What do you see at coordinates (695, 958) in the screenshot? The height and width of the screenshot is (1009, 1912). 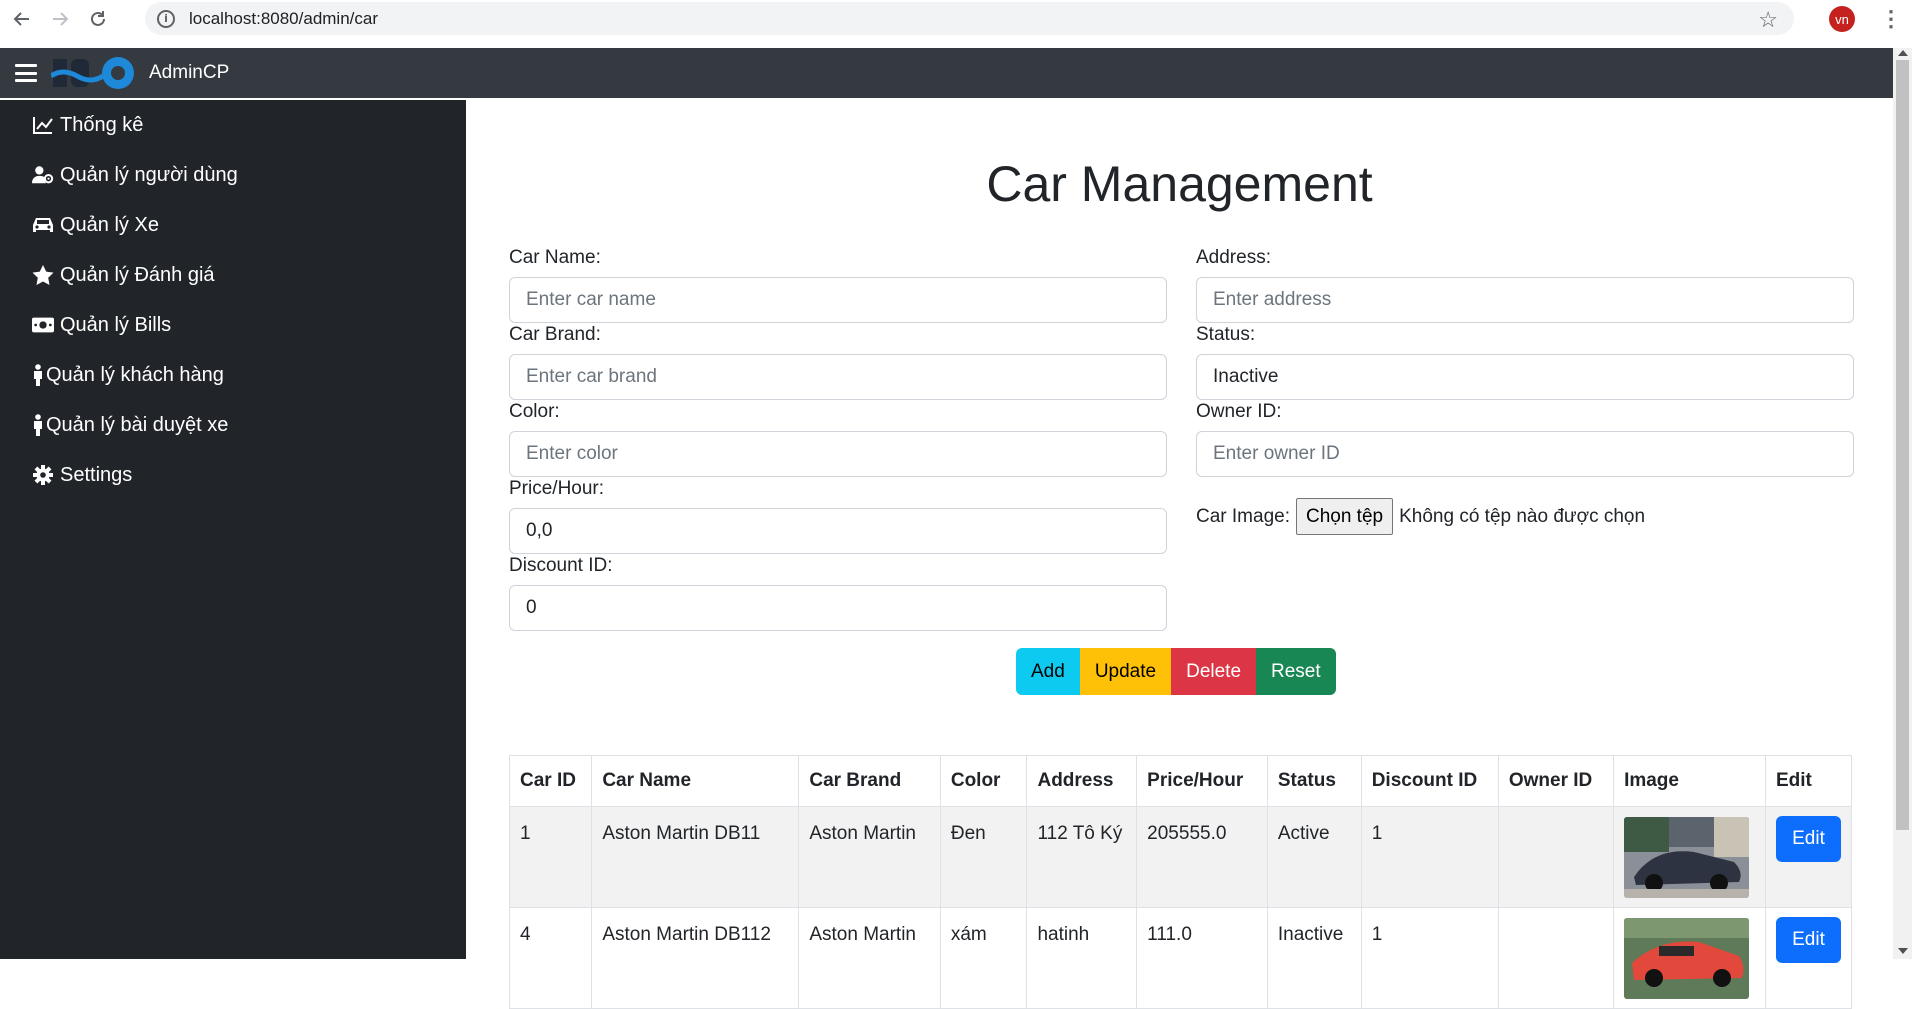 I see `car-name-cell: Aston Martin DB112` at bounding box center [695, 958].